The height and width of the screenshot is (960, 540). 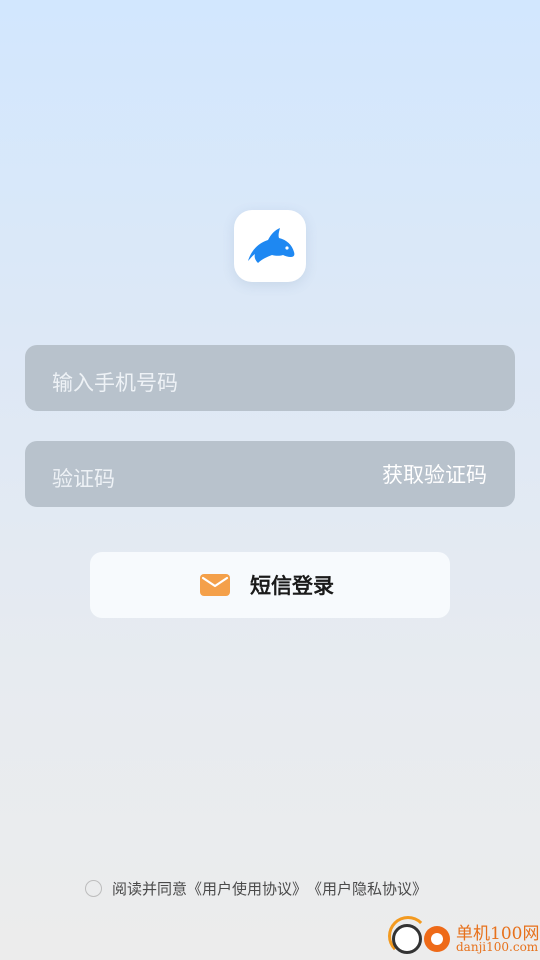 What do you see at coordinates (247, 888) in the screenshot?
I see `user-agreement-link: 《用户使用协议》` at bounding box center [247, 888].